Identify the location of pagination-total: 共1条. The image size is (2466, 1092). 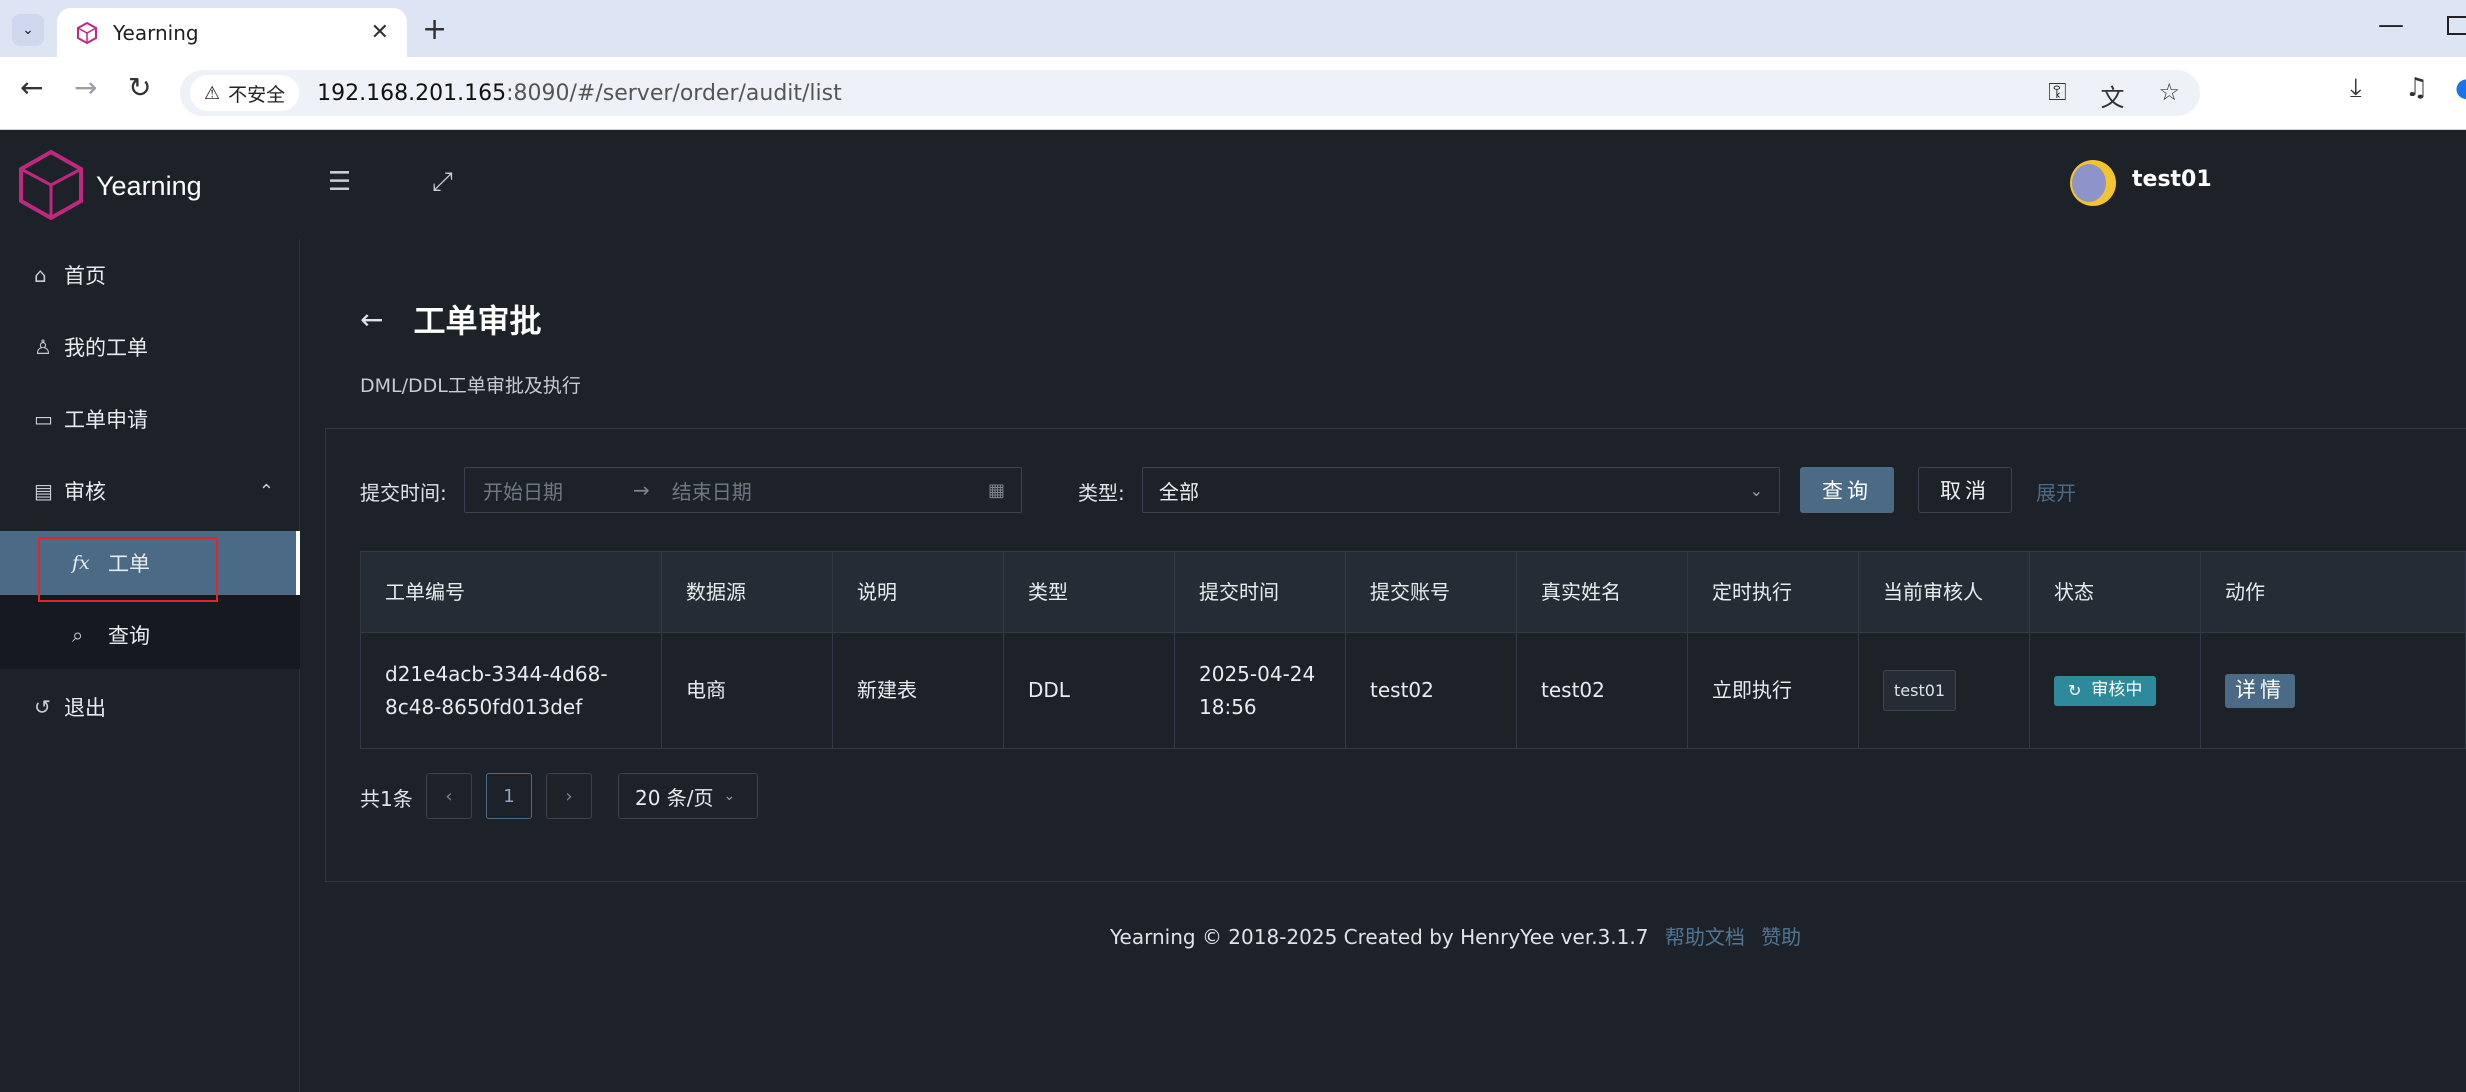
(386, 799).